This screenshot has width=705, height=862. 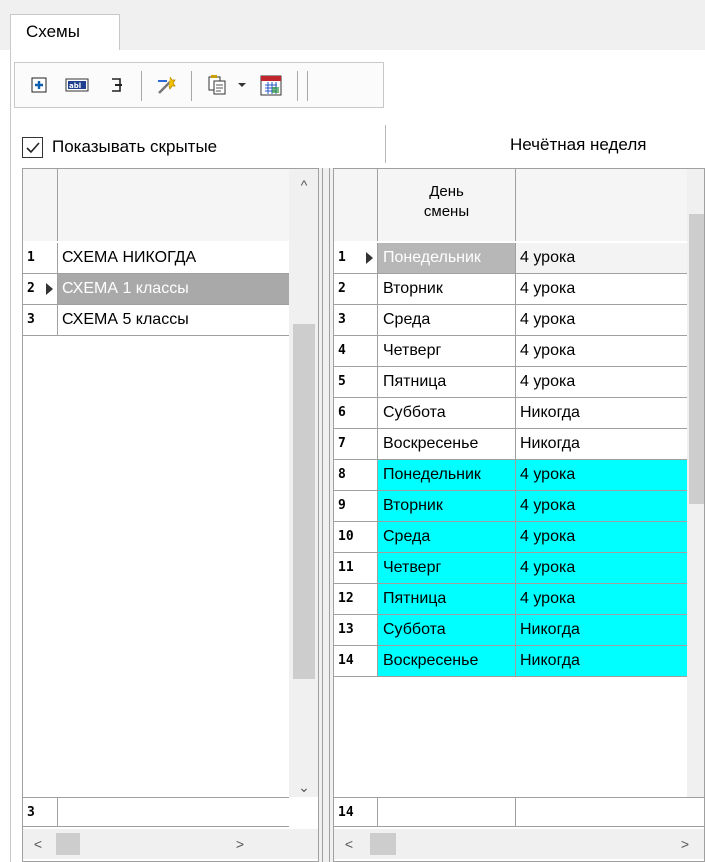 I want to click on table-row: 14 Воскресенье Никогда, so click(x=510, y=661).